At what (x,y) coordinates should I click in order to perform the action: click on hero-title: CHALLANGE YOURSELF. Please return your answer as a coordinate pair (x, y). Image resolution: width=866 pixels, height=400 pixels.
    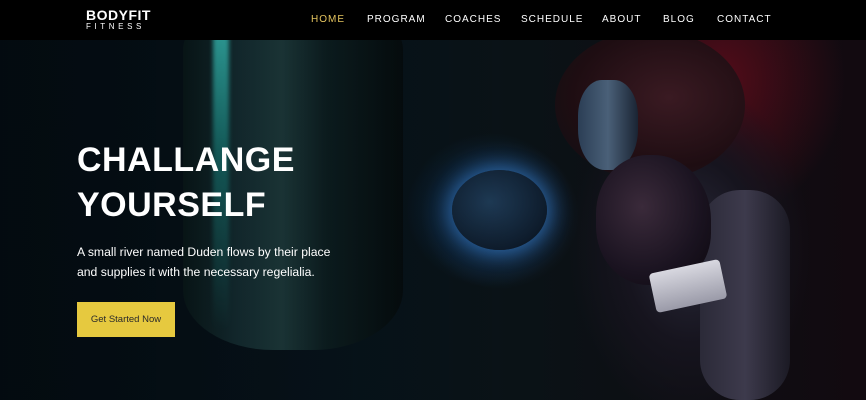
    Looking at the image, I should click on (257, 183).